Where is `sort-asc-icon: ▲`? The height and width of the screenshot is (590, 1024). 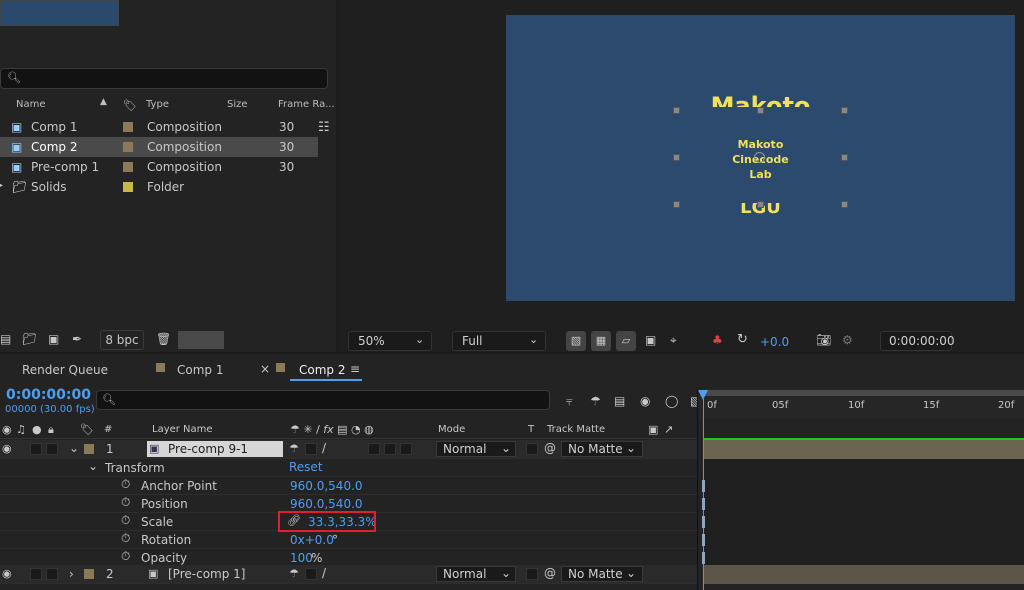 sort-asc-icon: ▲ is located at coordinates (103, 102).